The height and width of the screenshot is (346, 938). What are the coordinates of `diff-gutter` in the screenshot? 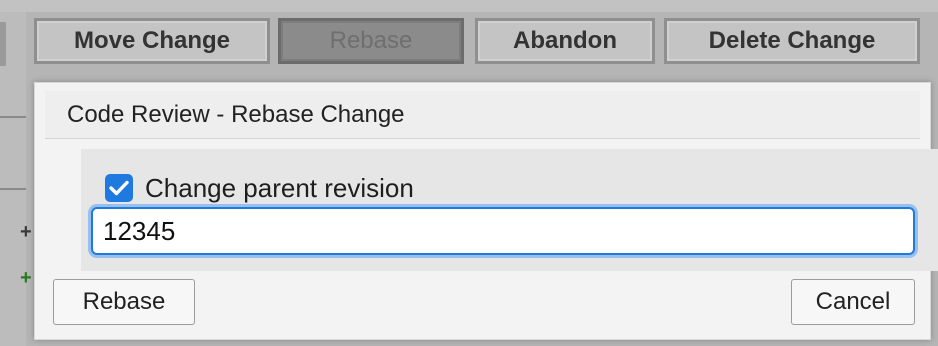 It's located at (13, 179).